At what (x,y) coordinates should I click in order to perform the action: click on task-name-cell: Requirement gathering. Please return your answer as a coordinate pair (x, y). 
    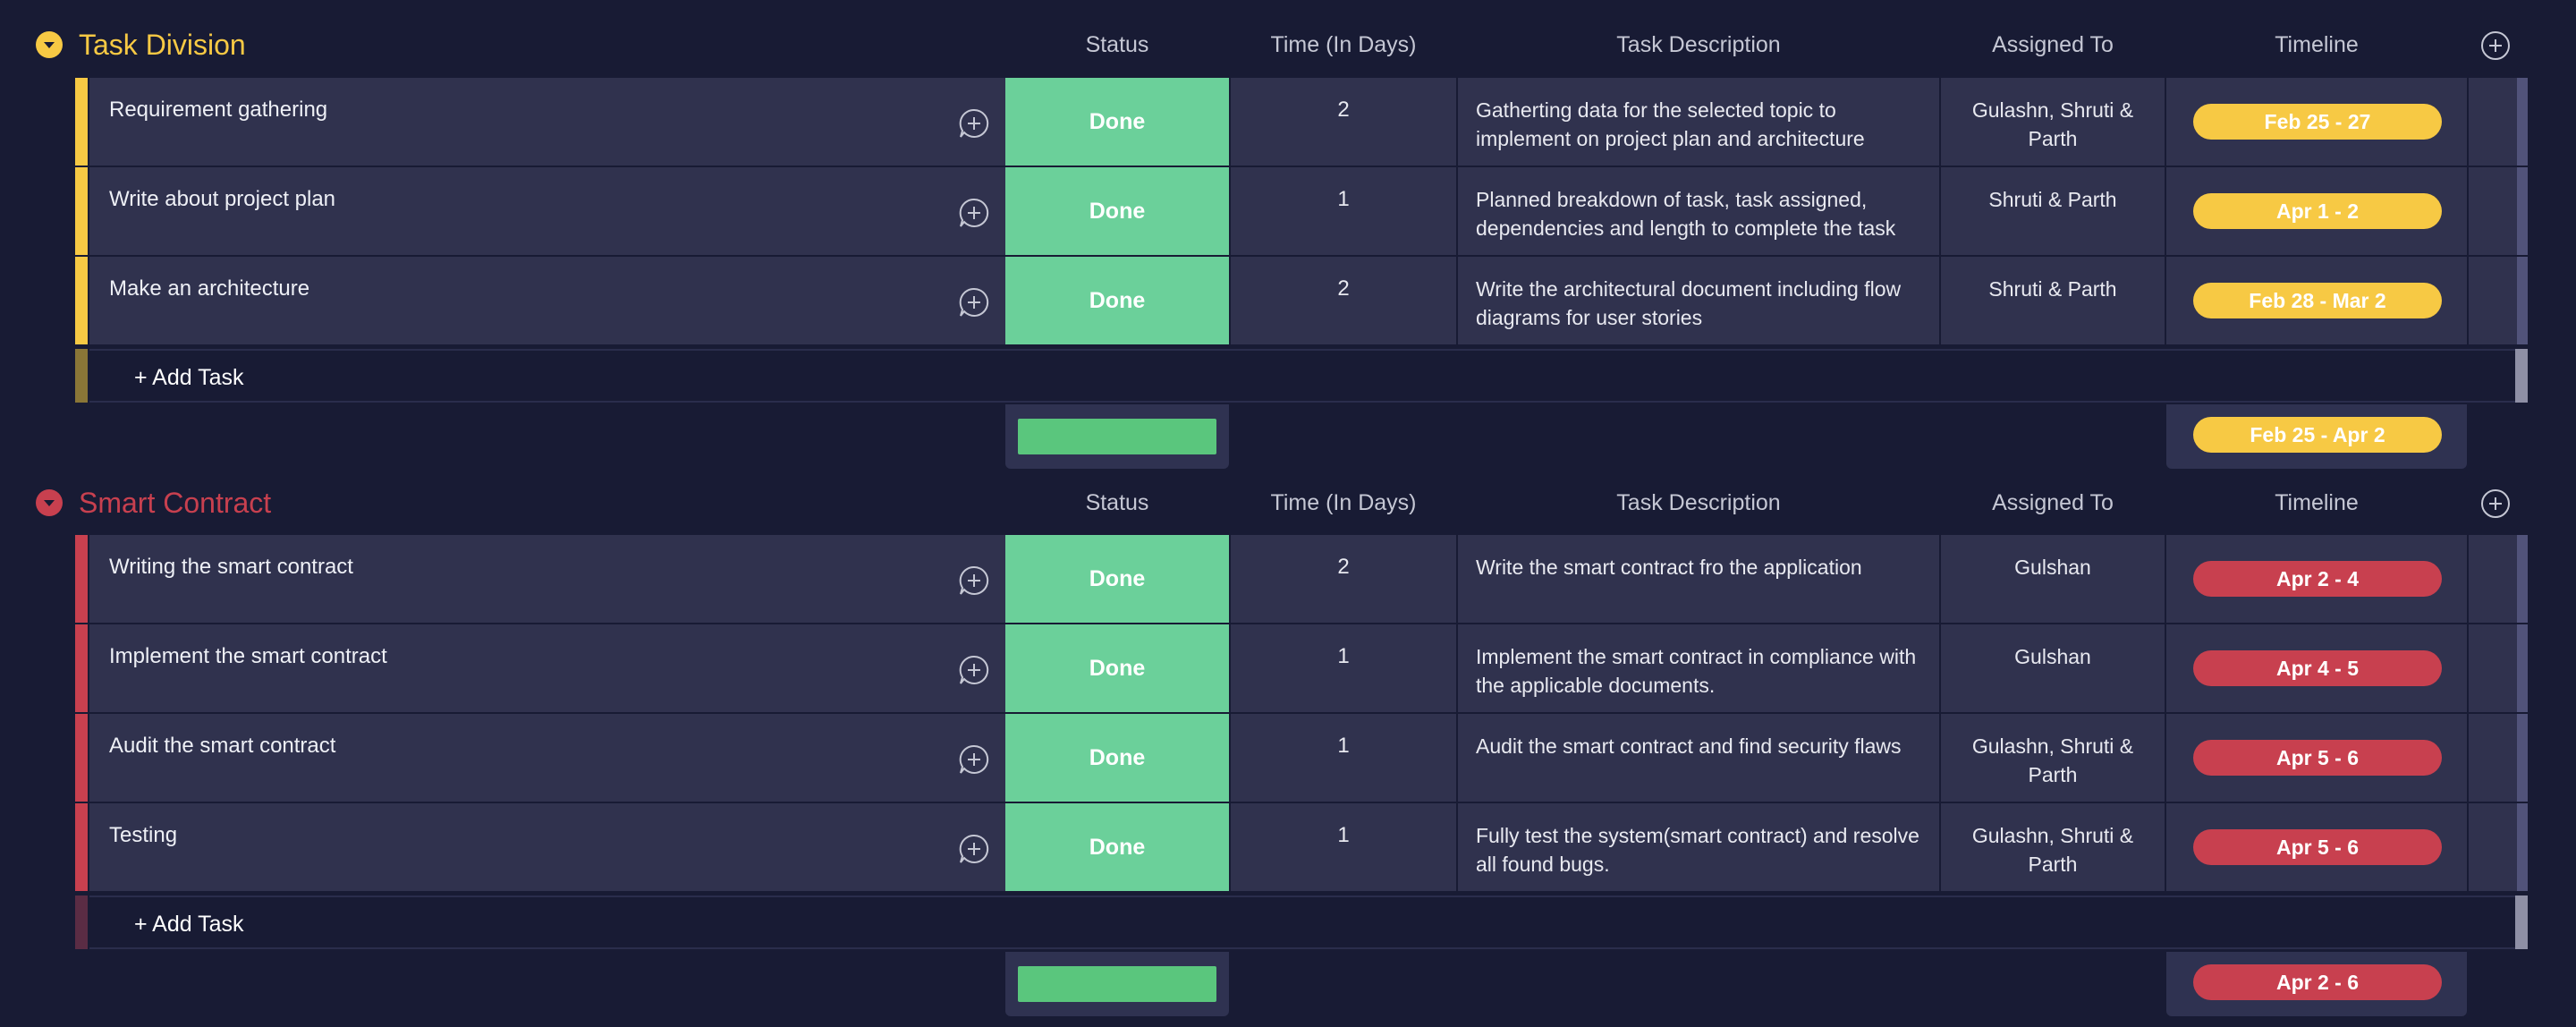
    Looking at the image, I should click on (547, 122).